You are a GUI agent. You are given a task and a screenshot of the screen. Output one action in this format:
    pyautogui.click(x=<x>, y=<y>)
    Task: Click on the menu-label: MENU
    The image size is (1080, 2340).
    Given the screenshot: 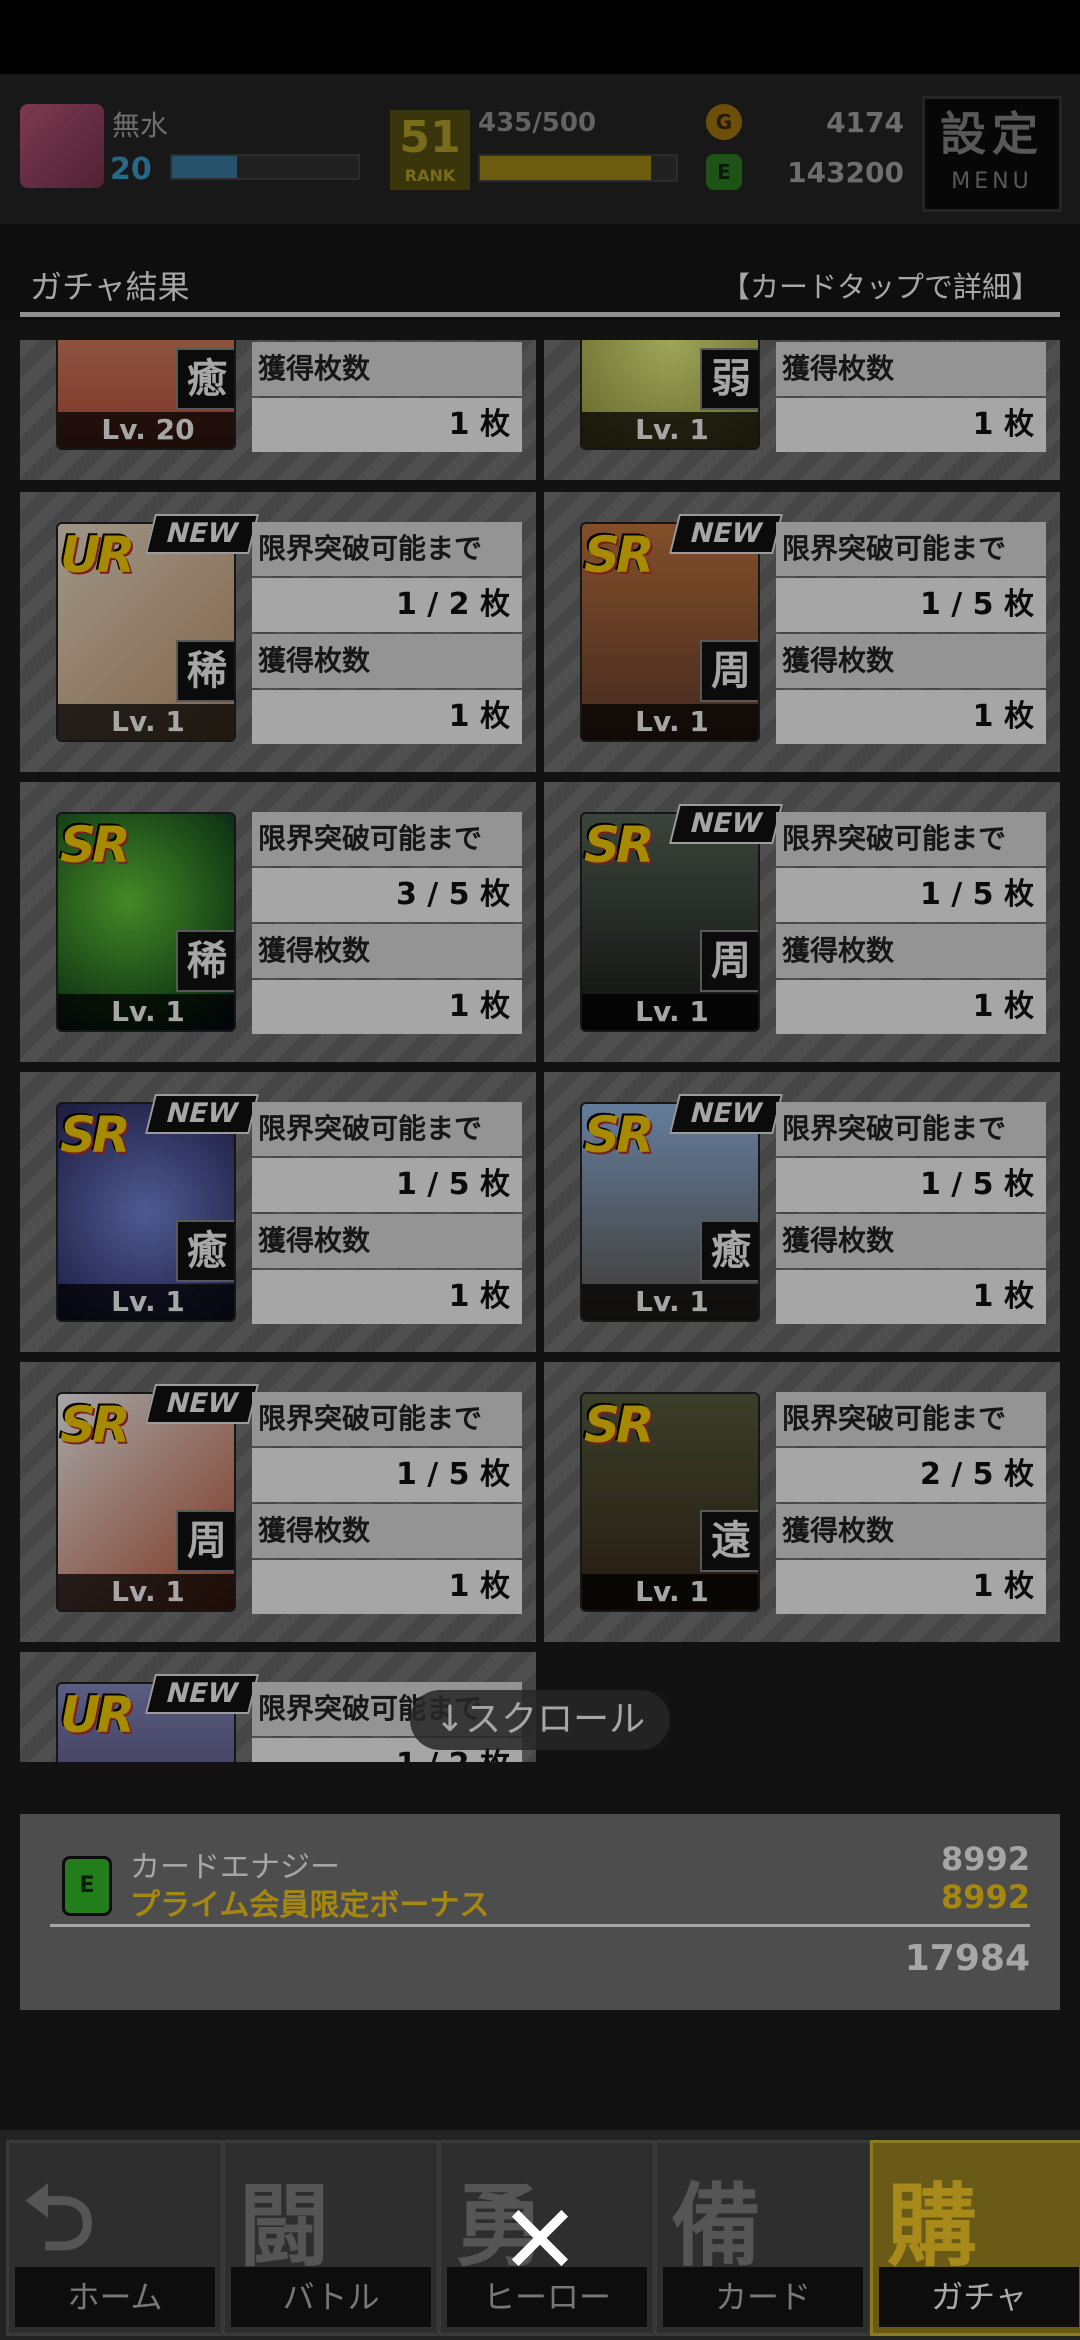 What is the action you would take?
    pyautogui.click(x=992, y=181)
    